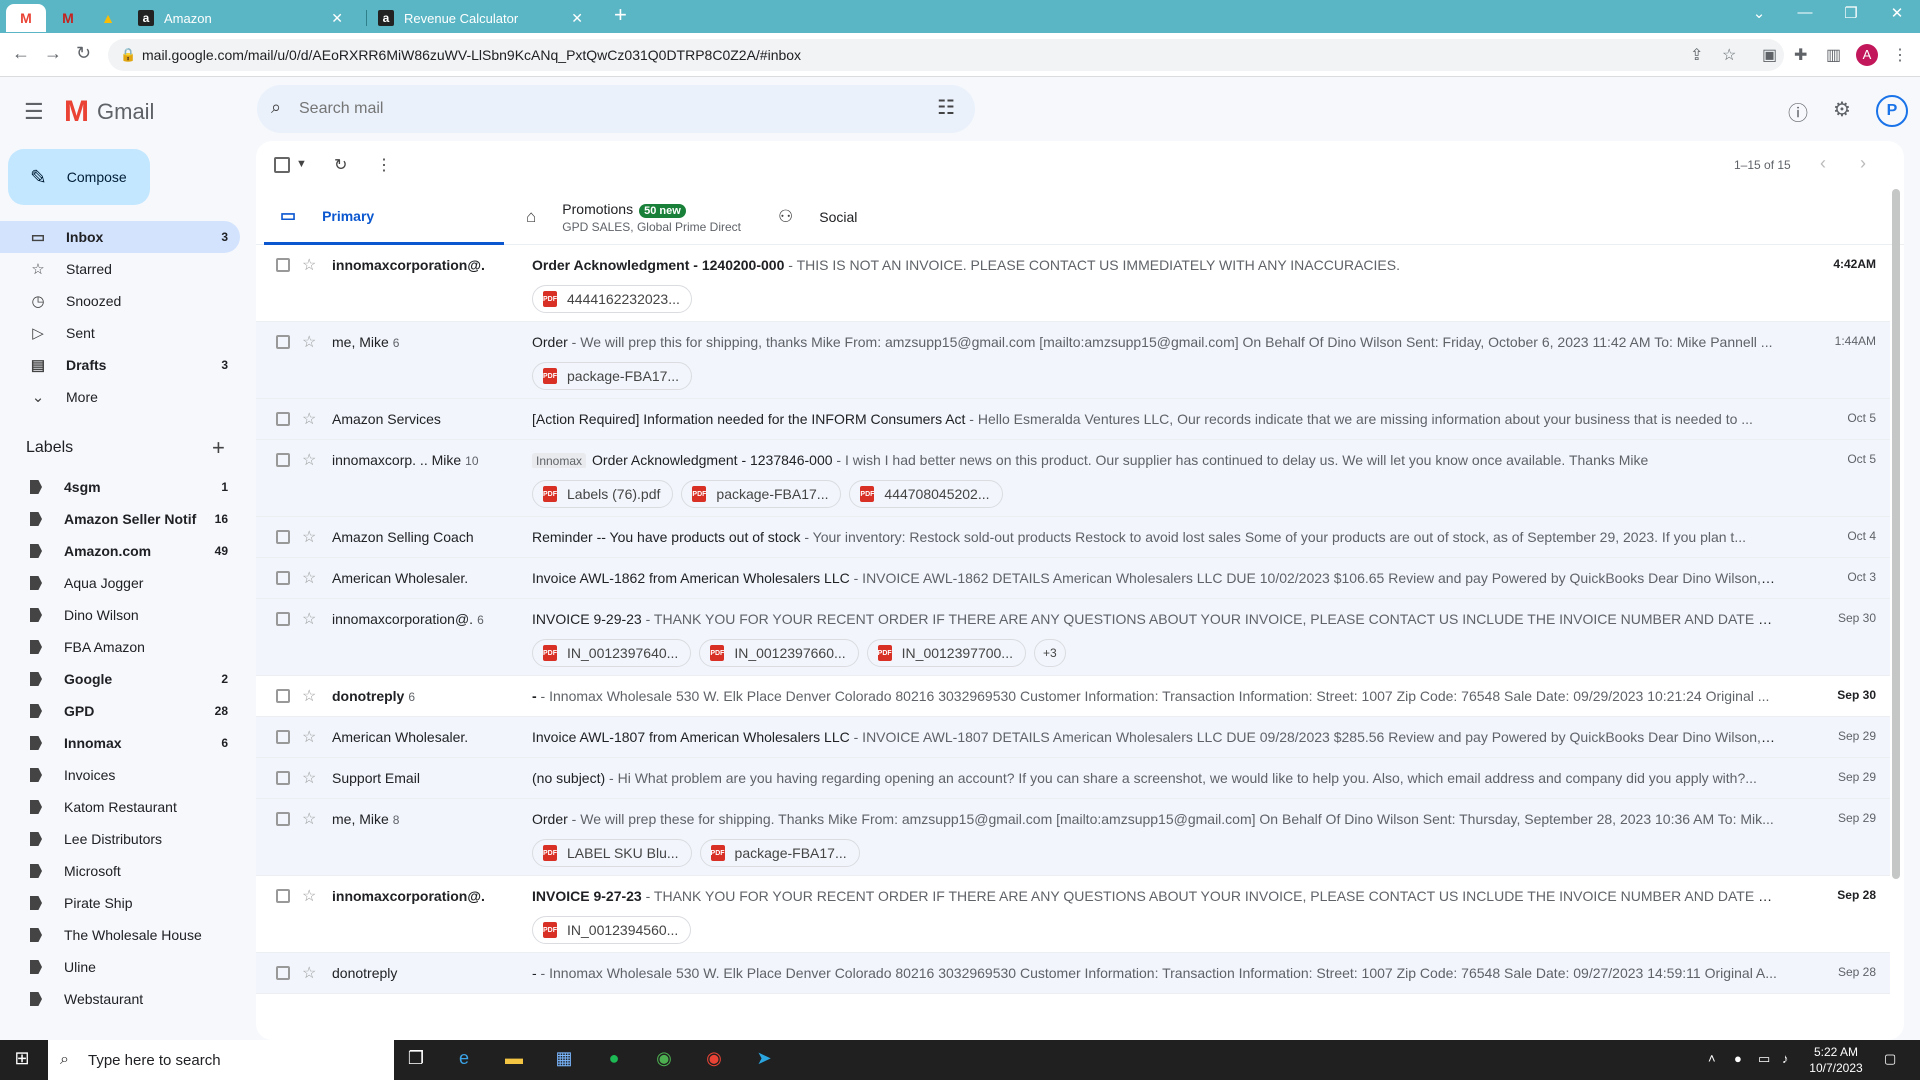 The width and height of the screenshot is (1920, 1080). Describe the element at coordinates (1867, 55) in the screenshot. I see `browser-profile-avatar: A` at that location.